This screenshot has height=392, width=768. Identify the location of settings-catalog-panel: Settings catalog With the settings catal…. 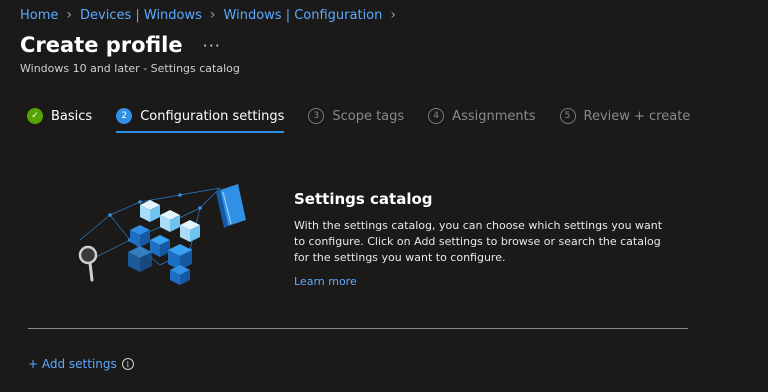
(484, 239).